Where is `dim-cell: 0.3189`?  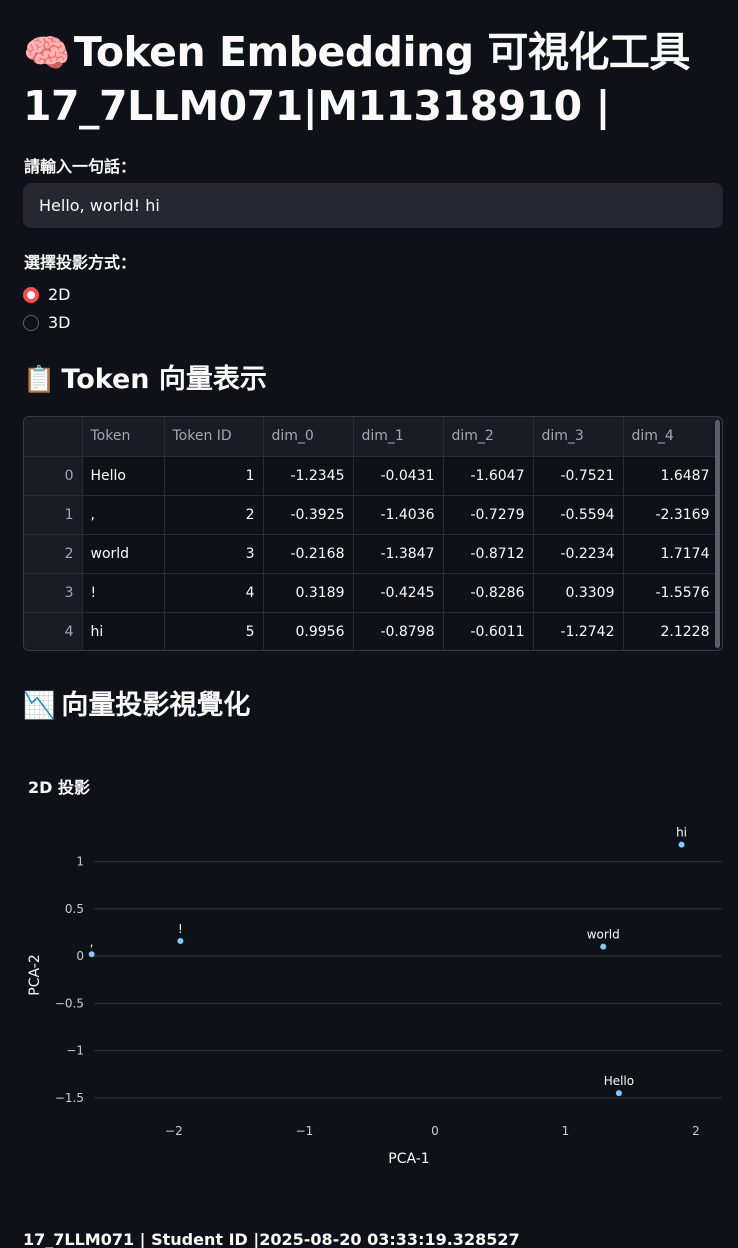 dim-cell: 0.3189 is located at coordinates (308, 593).